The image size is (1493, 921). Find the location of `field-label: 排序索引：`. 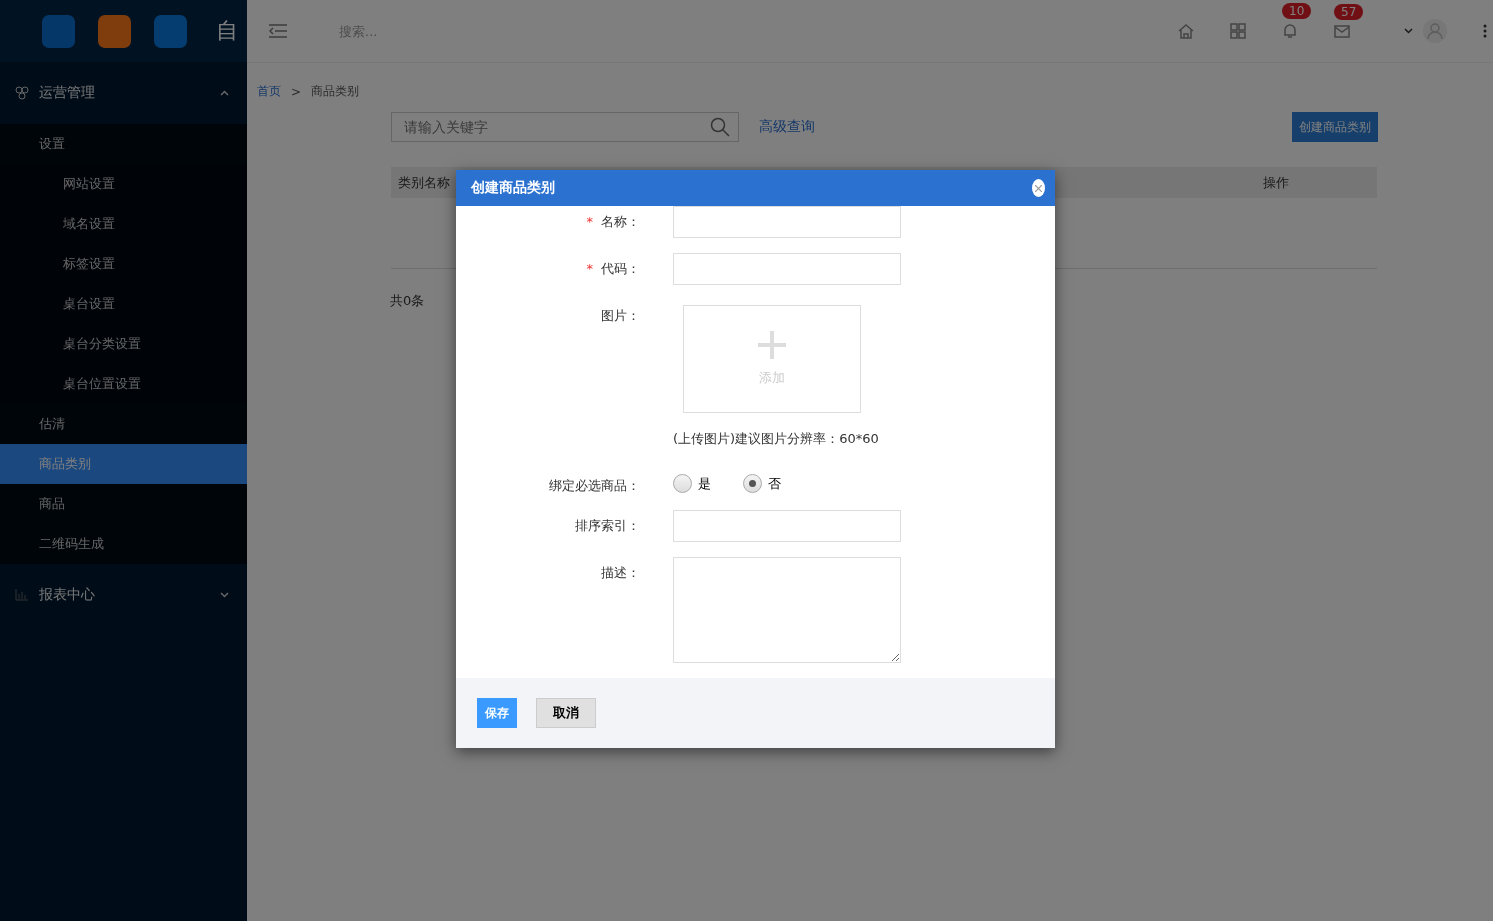

field-label: 排序索引： is located at coordinates (607, 526).